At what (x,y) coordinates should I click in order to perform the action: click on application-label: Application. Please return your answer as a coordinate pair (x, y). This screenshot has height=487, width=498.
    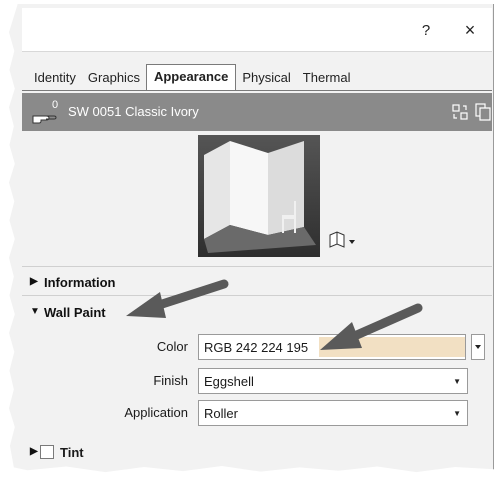
    Looking at the image, I should click on (156, 412).